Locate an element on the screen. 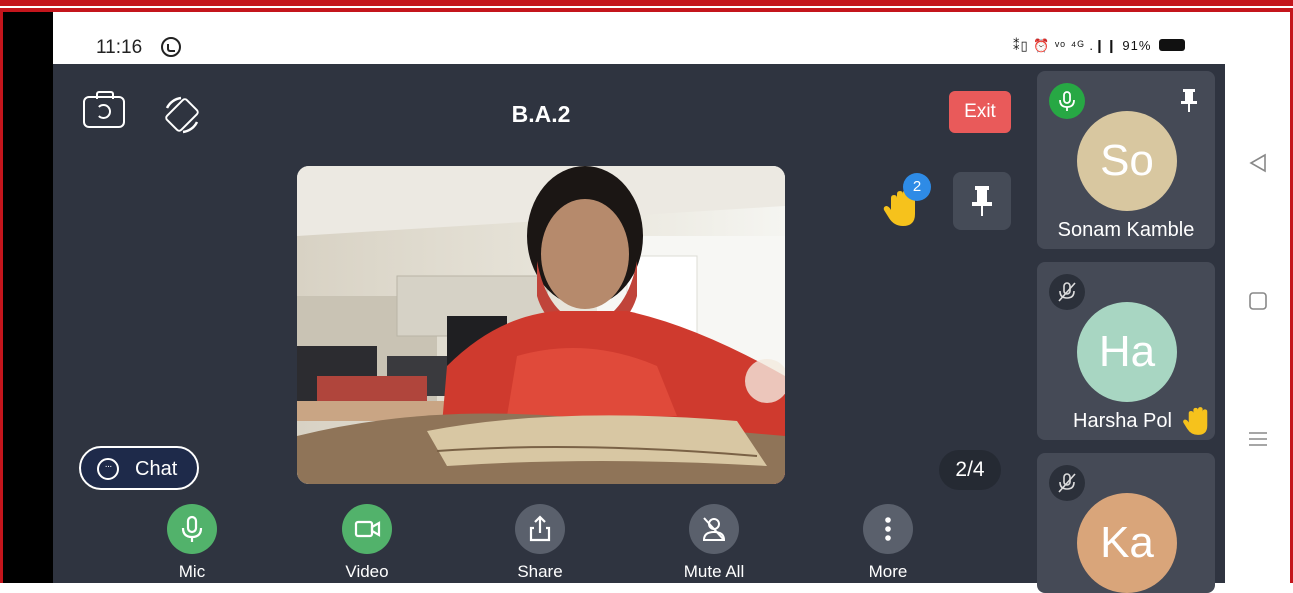 This screenshot has height=593, width=1293. avatar: Ka is located at coordinates (1127, 543).